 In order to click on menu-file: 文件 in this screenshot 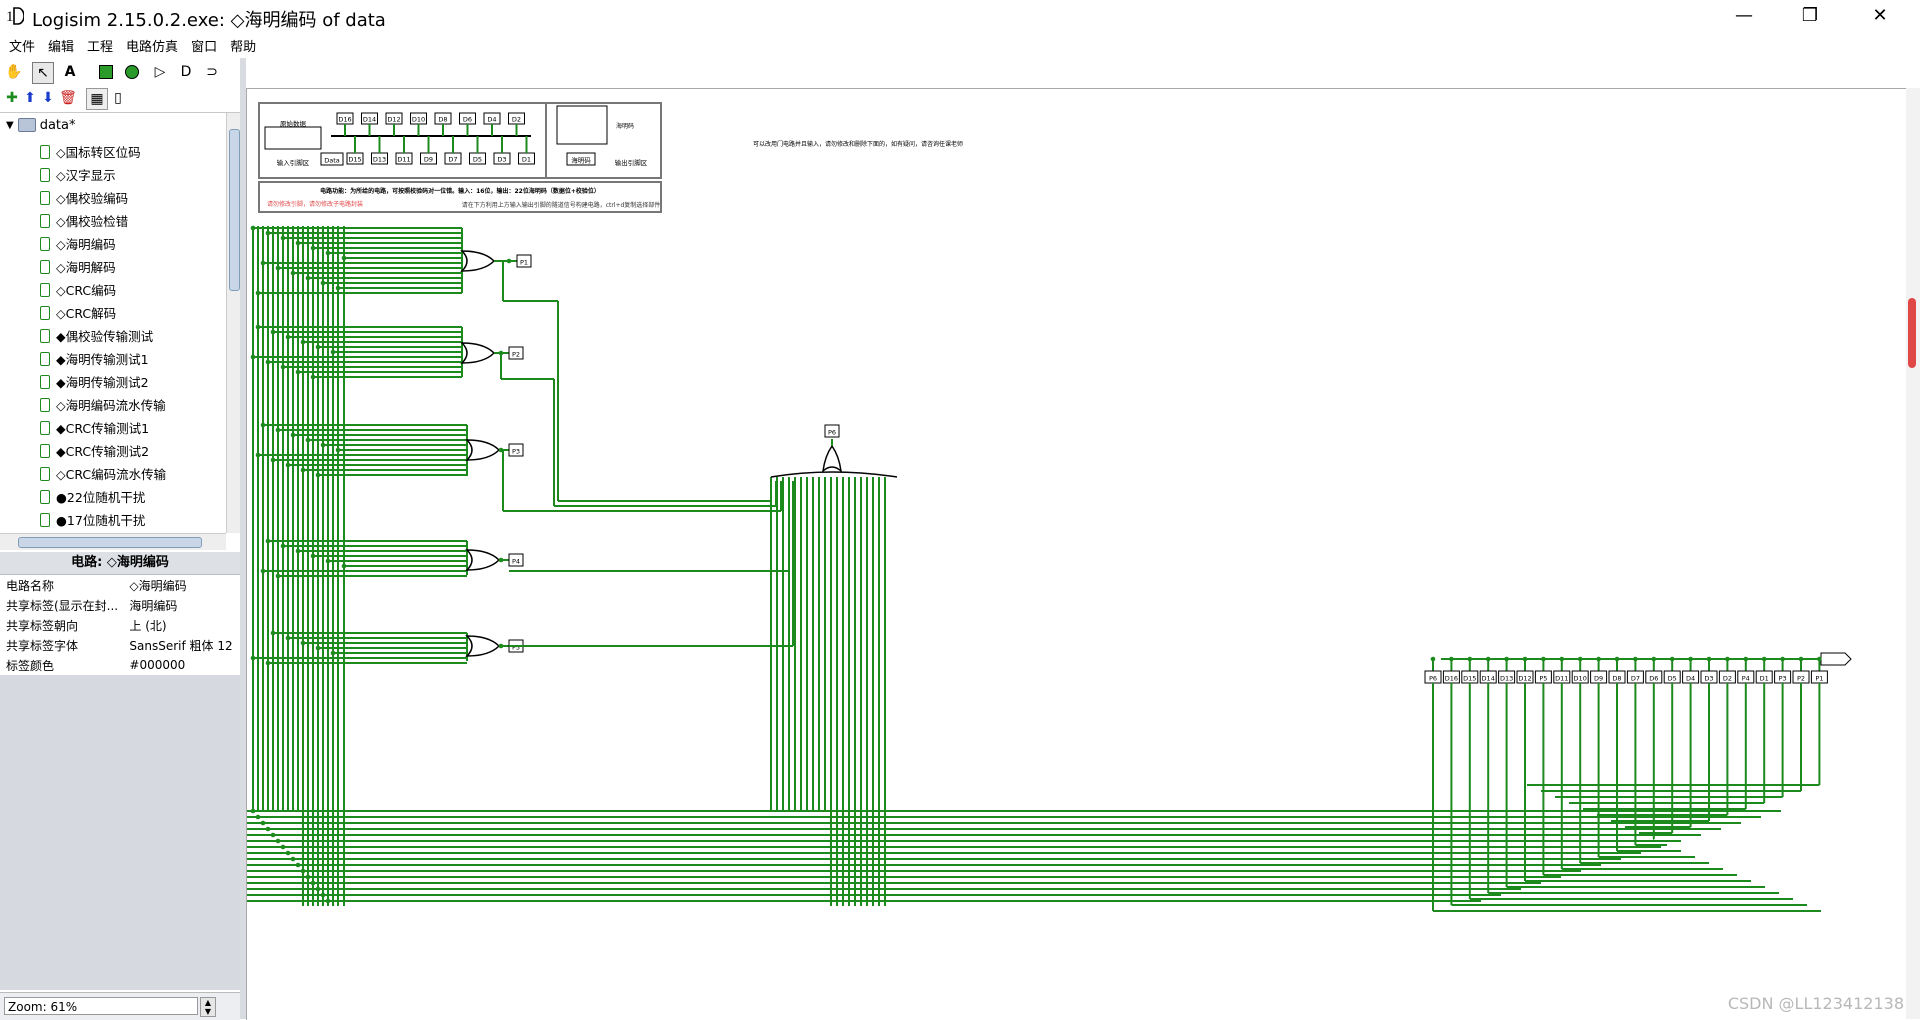, I will do `click(19, 44)`.